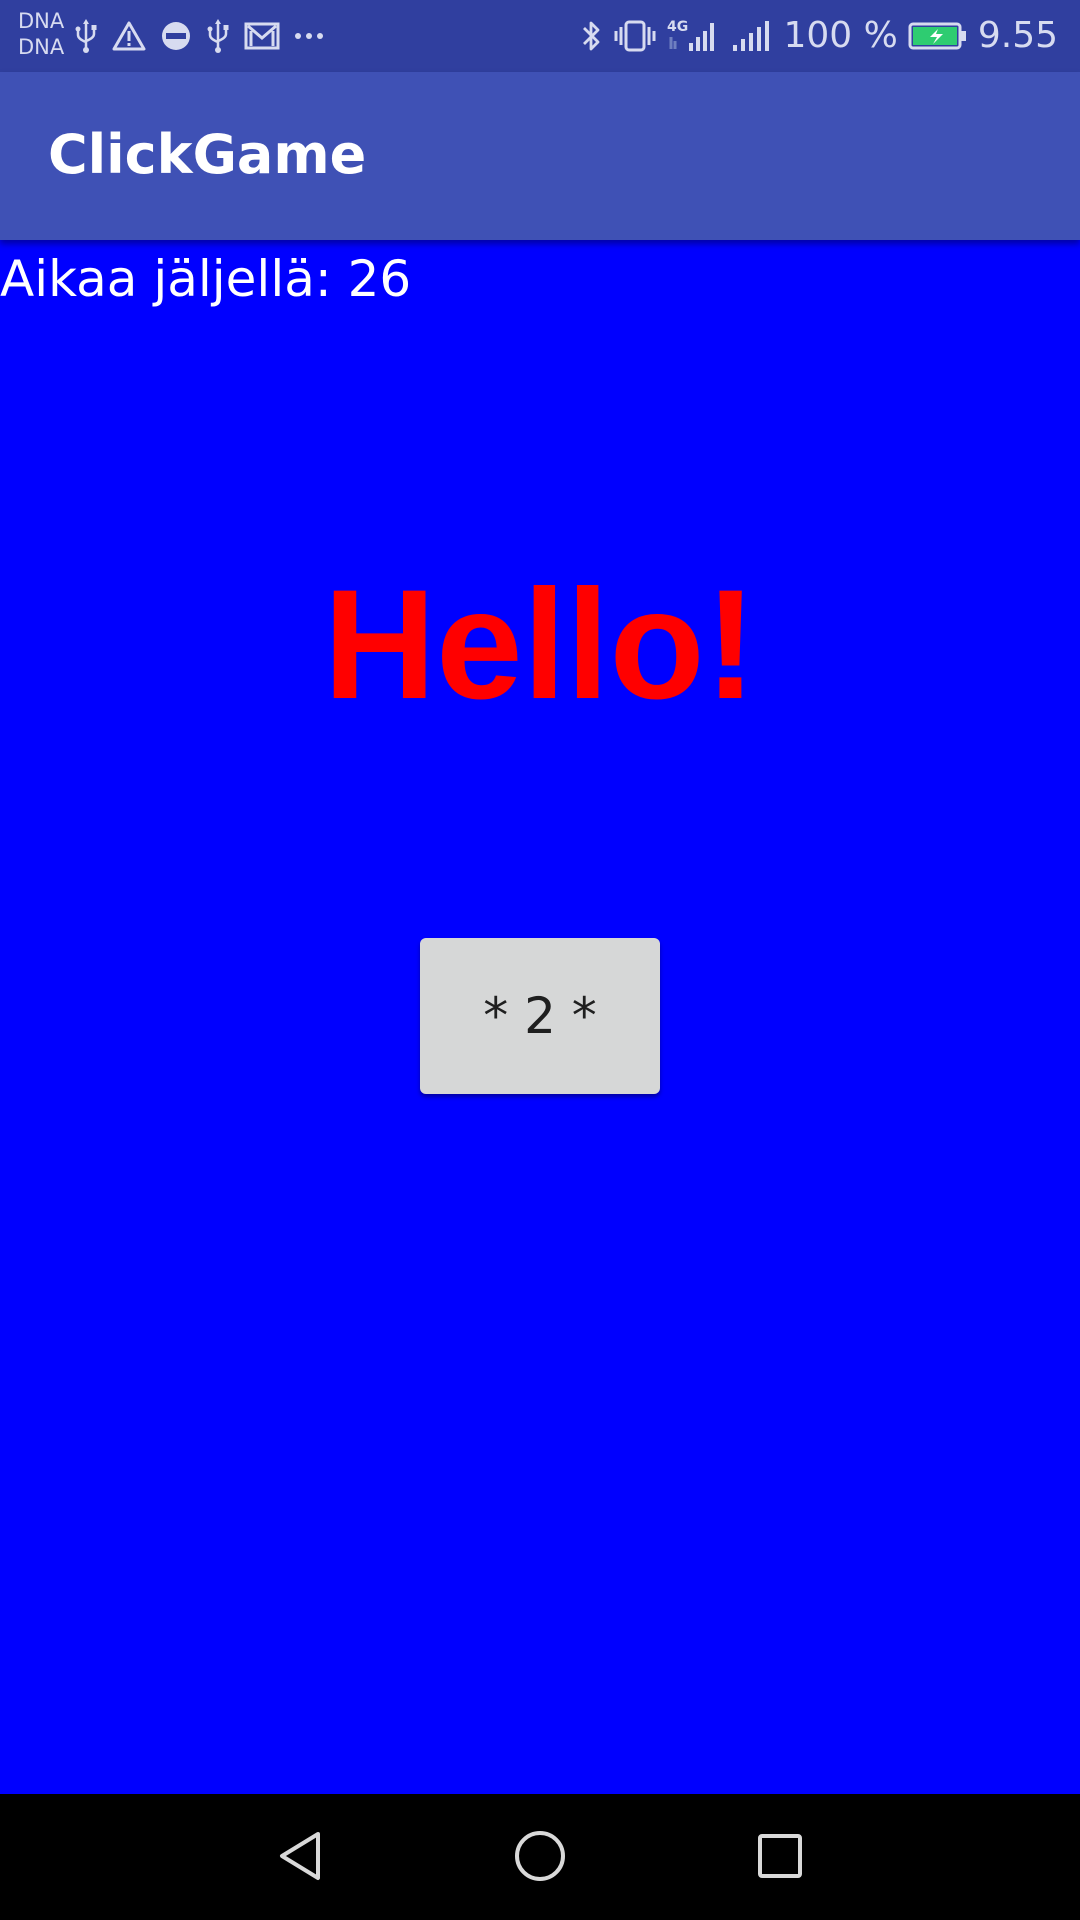  I want to click on carrier-line-2: DNA, so click(41, 47).